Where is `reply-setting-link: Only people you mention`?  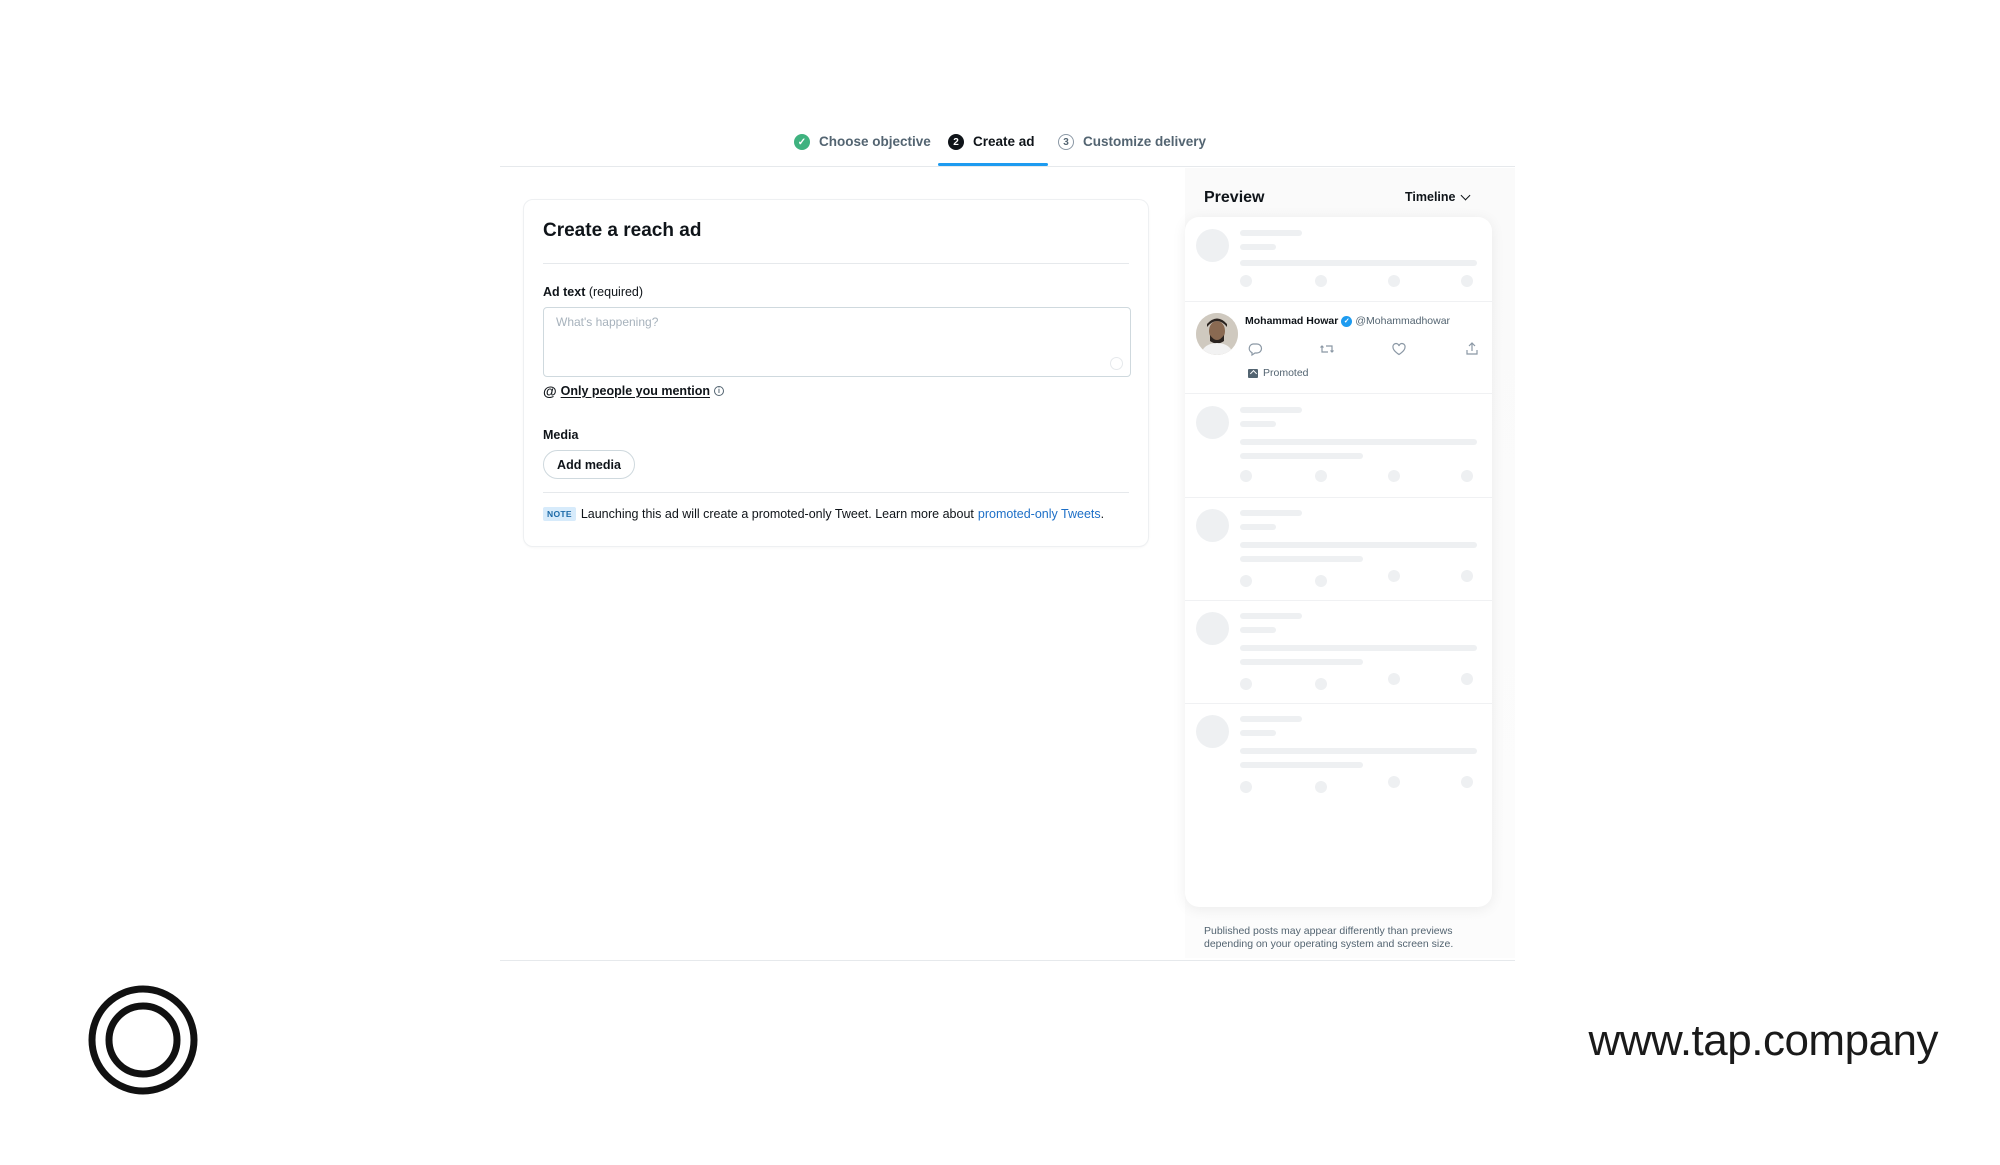 reply-setting-link: Only people you mention is located at coordinates (635, 391).